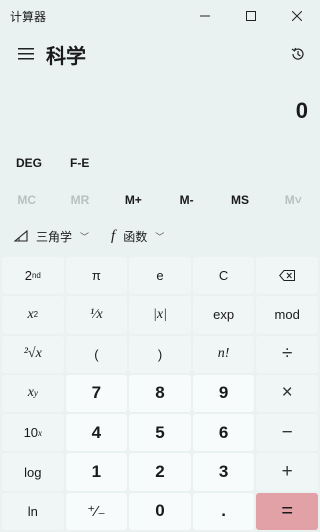  What do you see at coordinates (223, 472) in the screenshot?
I see `digit-3-button: 3` at bounding box center [223, 472].